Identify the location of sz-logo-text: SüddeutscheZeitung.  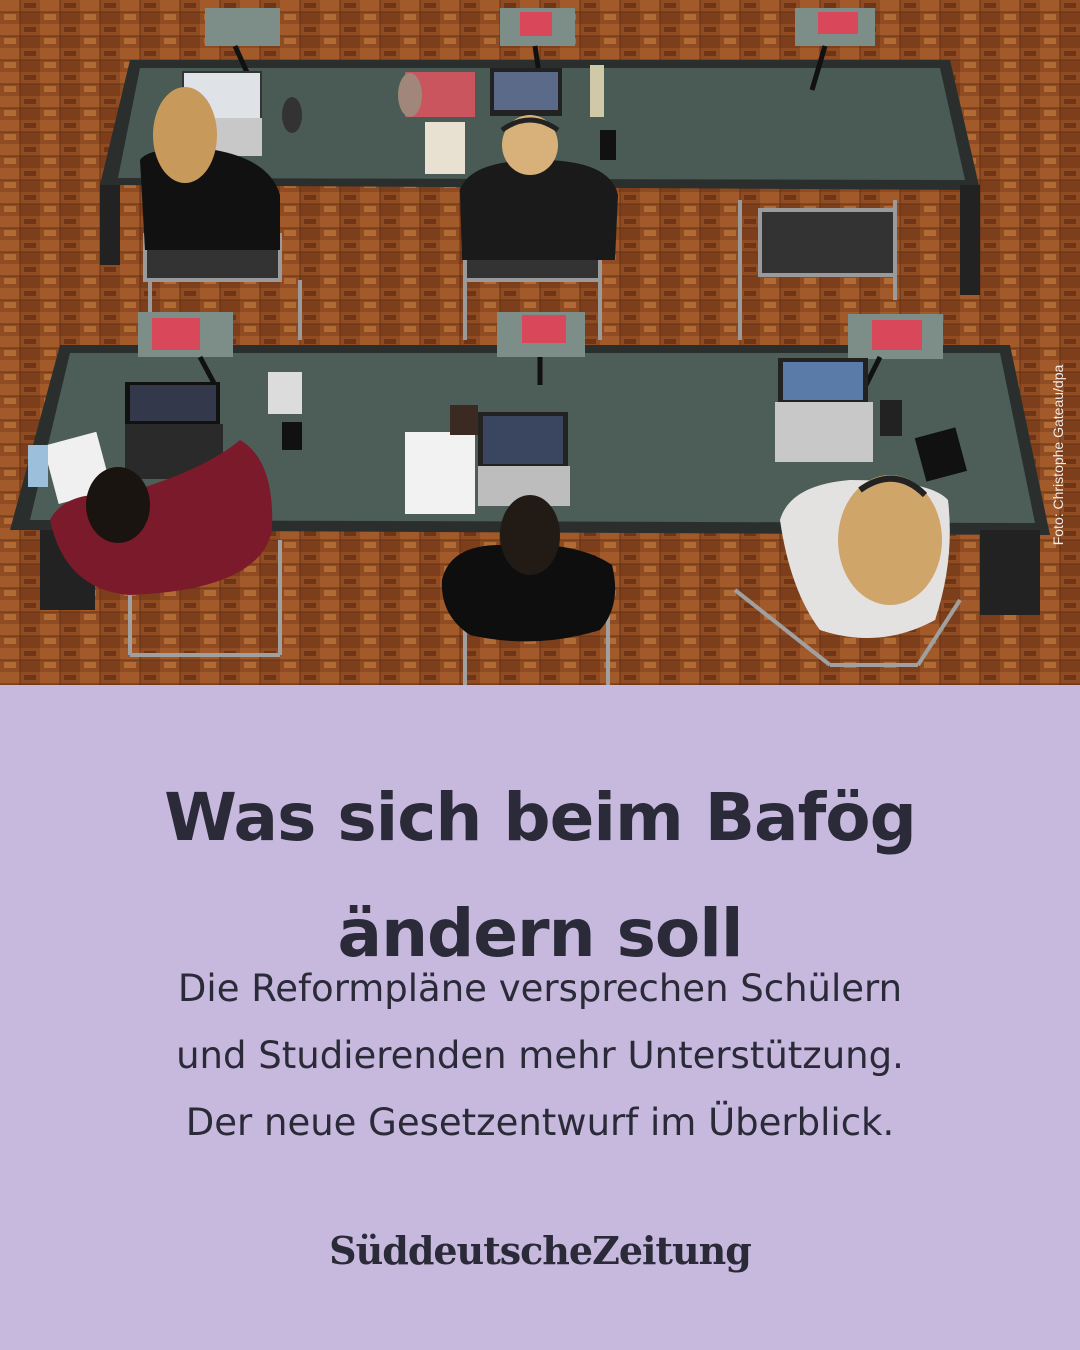
(540, 1250).